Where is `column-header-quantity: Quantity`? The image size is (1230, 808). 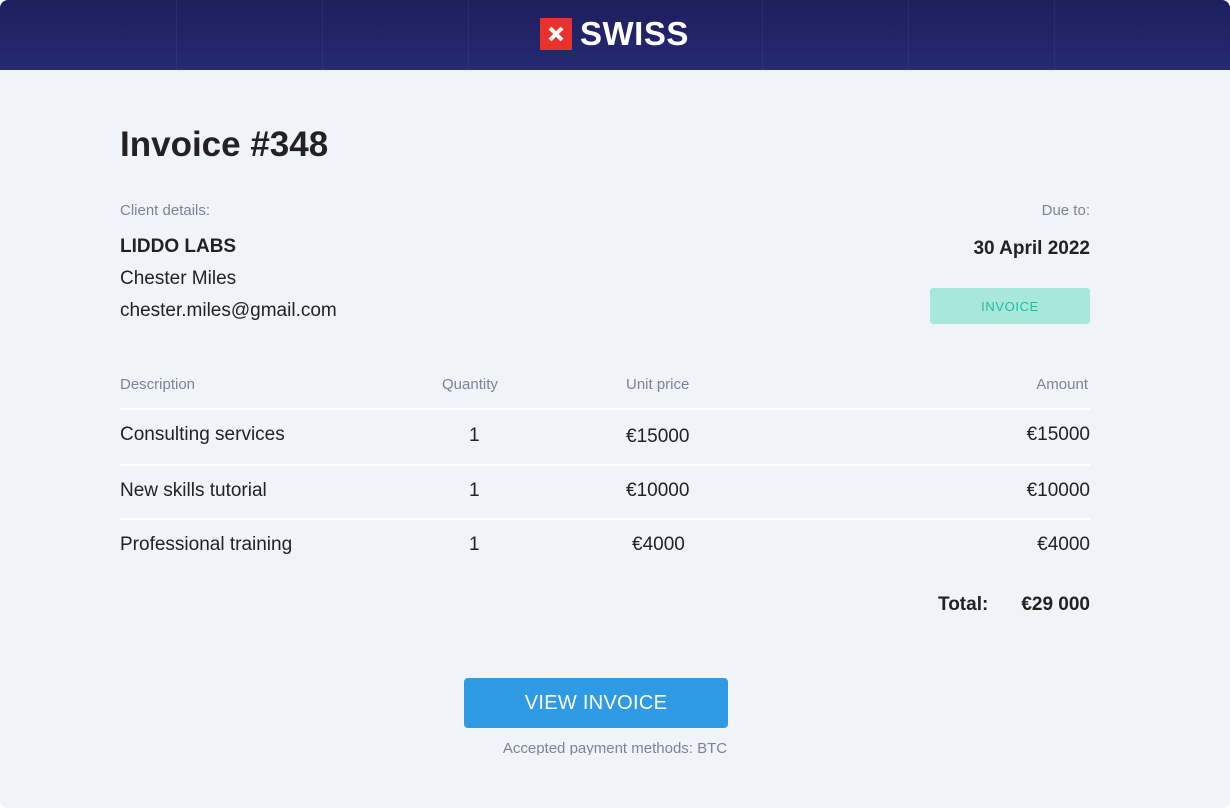
column-header-quantity: Quantity is located at coordinates (470, 384).